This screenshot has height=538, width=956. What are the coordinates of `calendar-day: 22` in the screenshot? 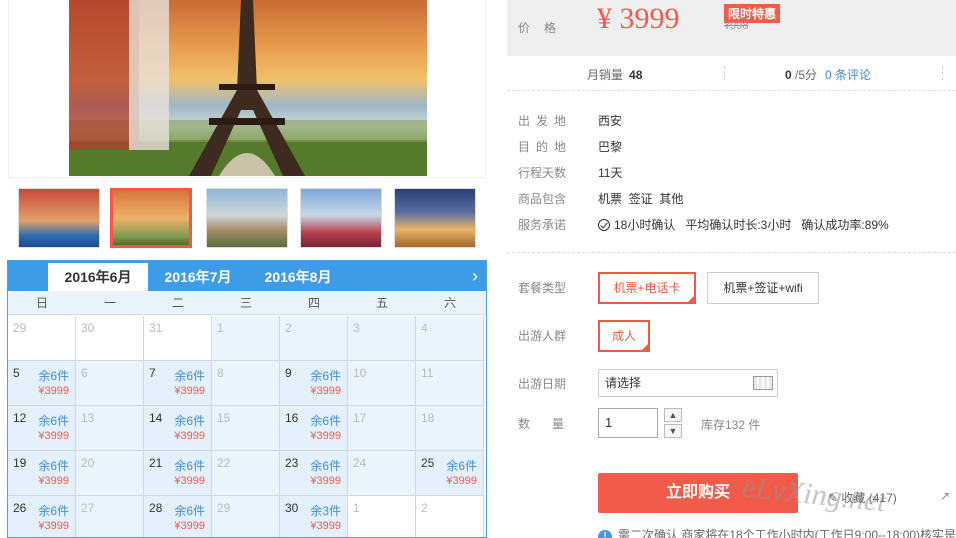 It's located at (246, 473).